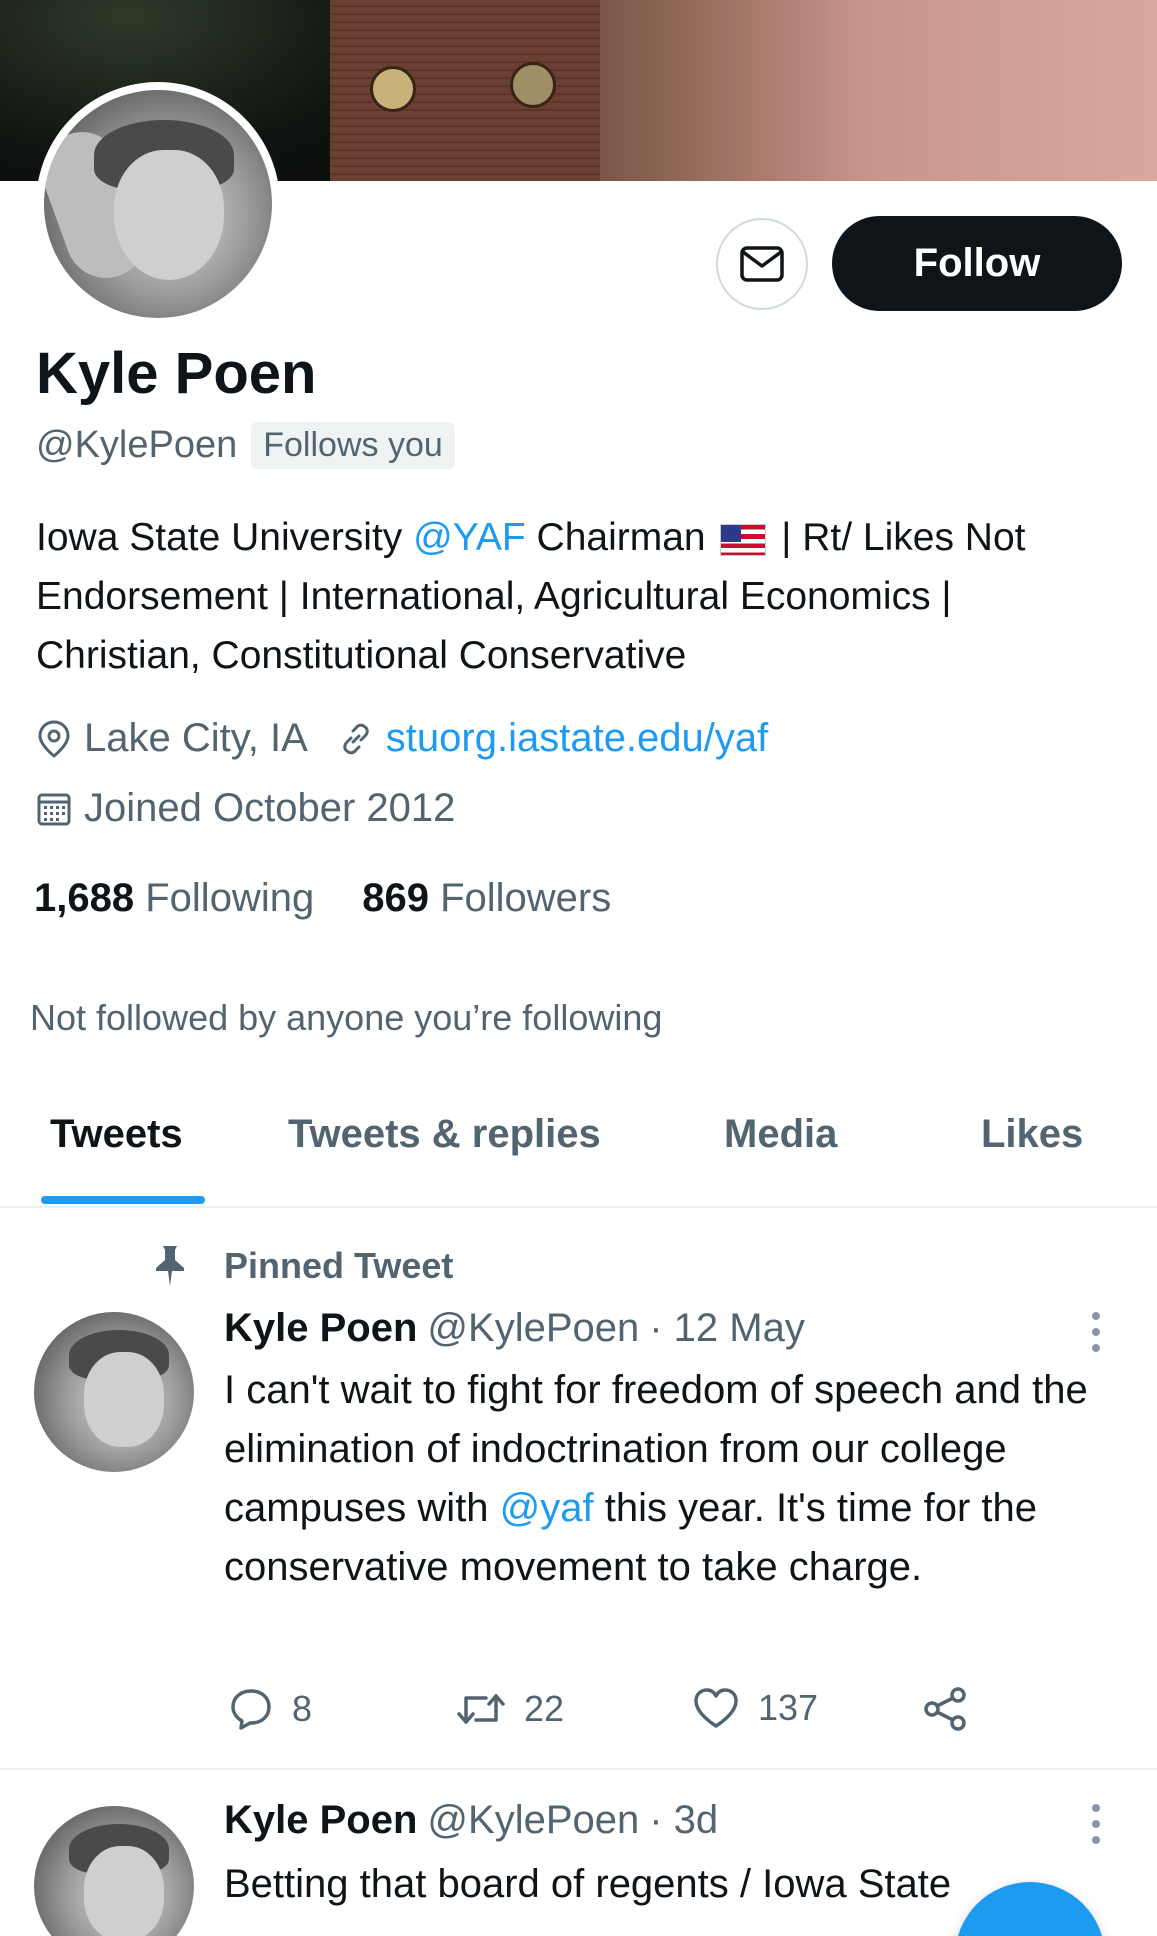 This screenshot has width=1157, height=1936. I want to click on following-count: 1,688, so click(84, 898).